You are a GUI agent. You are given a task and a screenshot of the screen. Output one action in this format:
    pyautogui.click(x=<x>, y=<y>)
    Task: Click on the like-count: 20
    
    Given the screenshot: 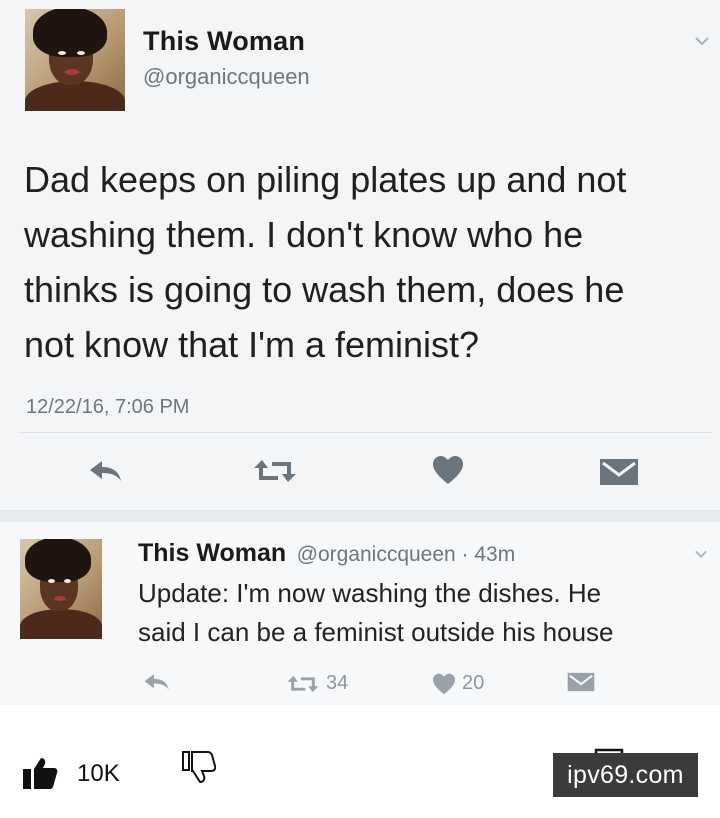 What is the action you would take?
    pyautogui.click(x=473, y=683)
    